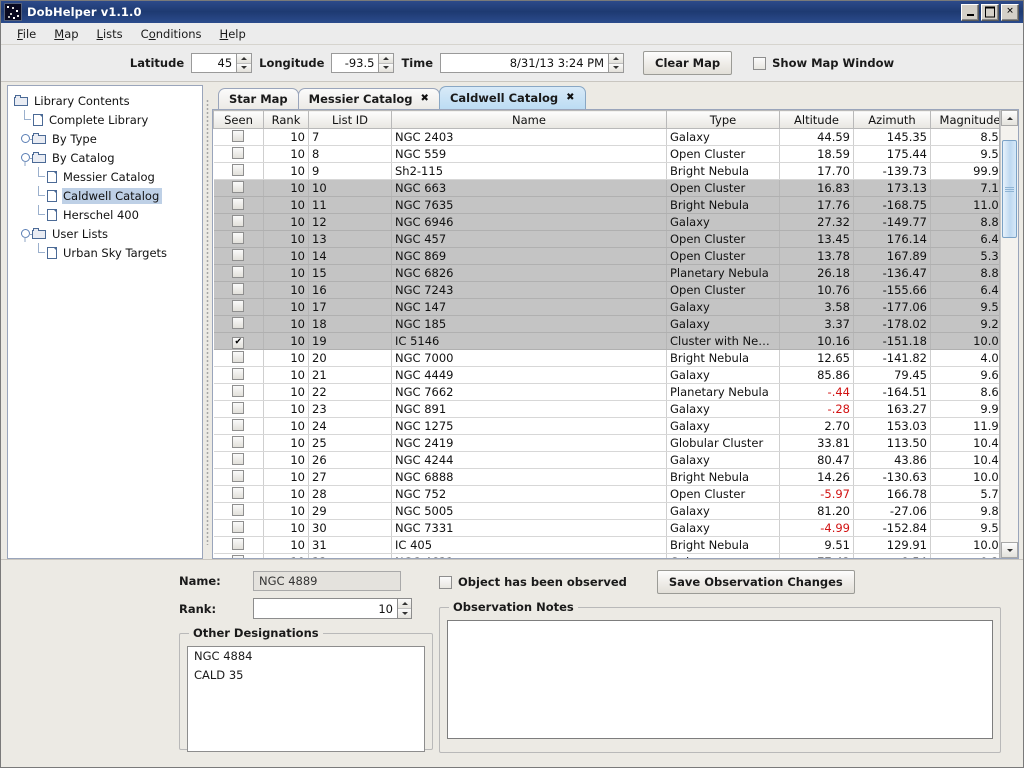 The image size is (1024, 768). I want to click on menu-lists: Lists, so click(110, 34).